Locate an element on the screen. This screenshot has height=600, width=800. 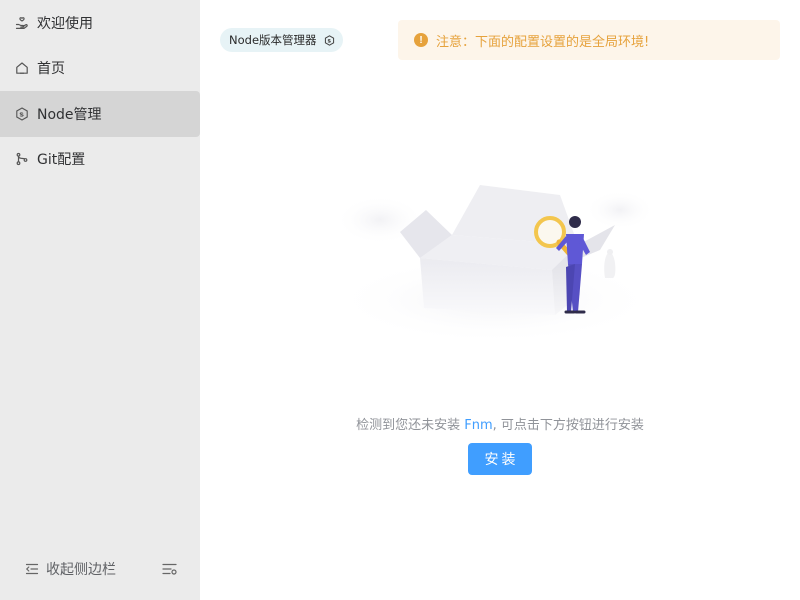
sidebar-item-label: 欢迎使用 is located at coordinates (65, 24).